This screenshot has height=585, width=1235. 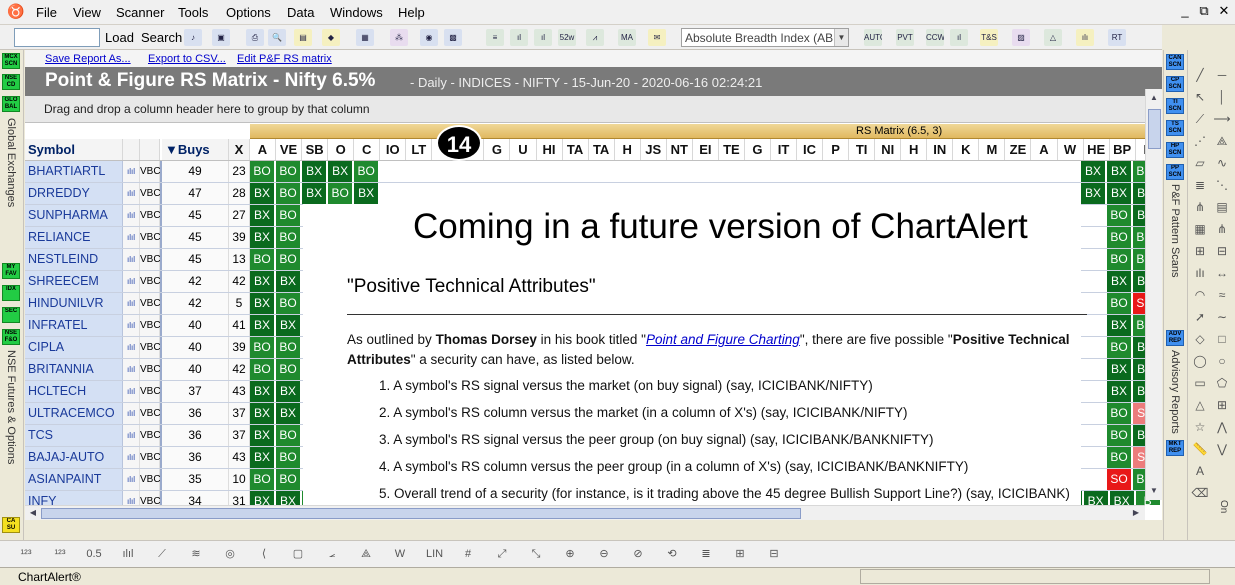 I want to click on bottom-tool-icon: ⤡, so click(x=536, y=554).